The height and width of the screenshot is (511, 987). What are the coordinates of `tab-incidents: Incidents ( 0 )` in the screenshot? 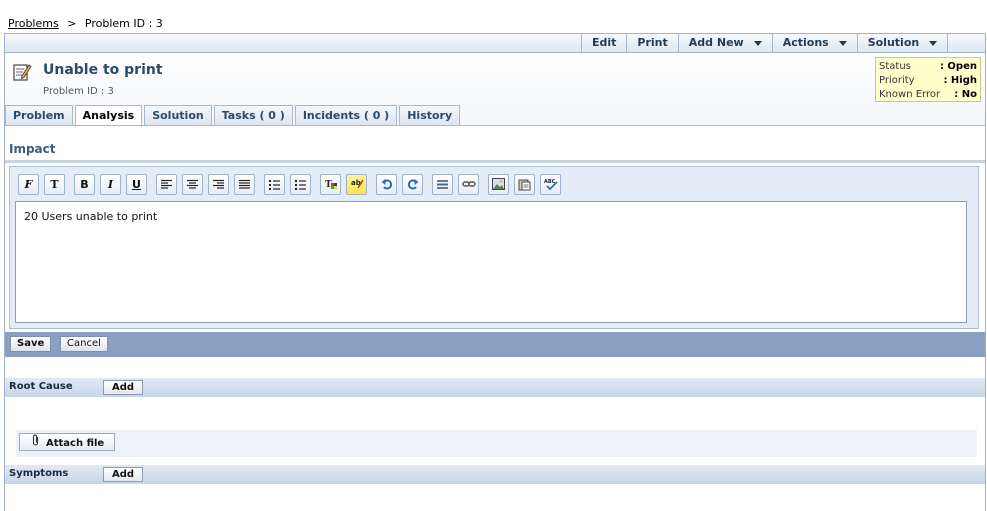 It's located at (346, 115).